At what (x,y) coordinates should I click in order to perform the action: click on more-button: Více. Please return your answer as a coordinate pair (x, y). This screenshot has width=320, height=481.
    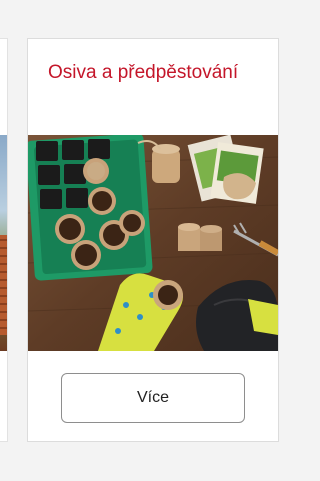
    Looking at the image, I should click on (153, 398).